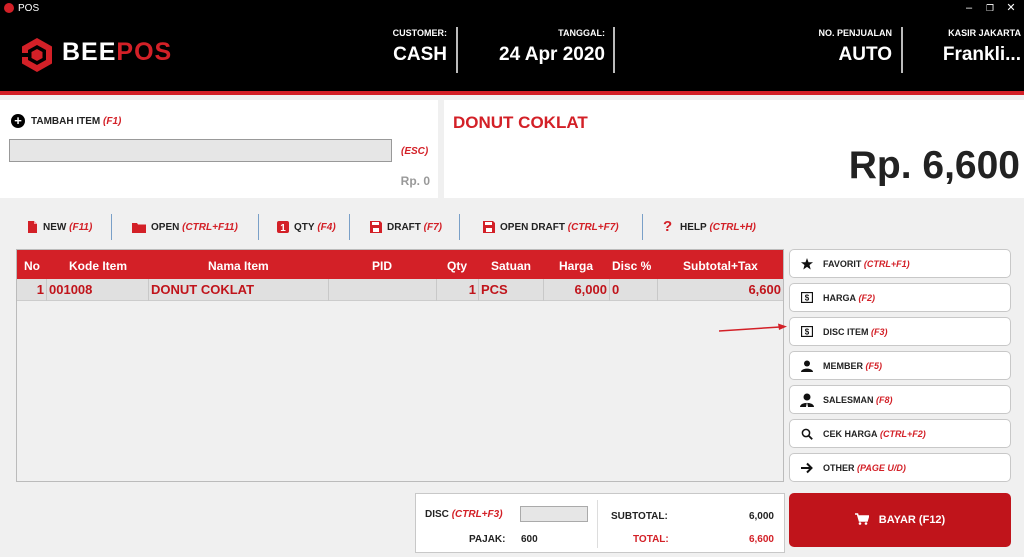 This screenshot has width=1024, height=557. What do you see at coordinates (668, 226) in the screenshot?
I see `help-icon: ?` at bounding box center [668, 226].